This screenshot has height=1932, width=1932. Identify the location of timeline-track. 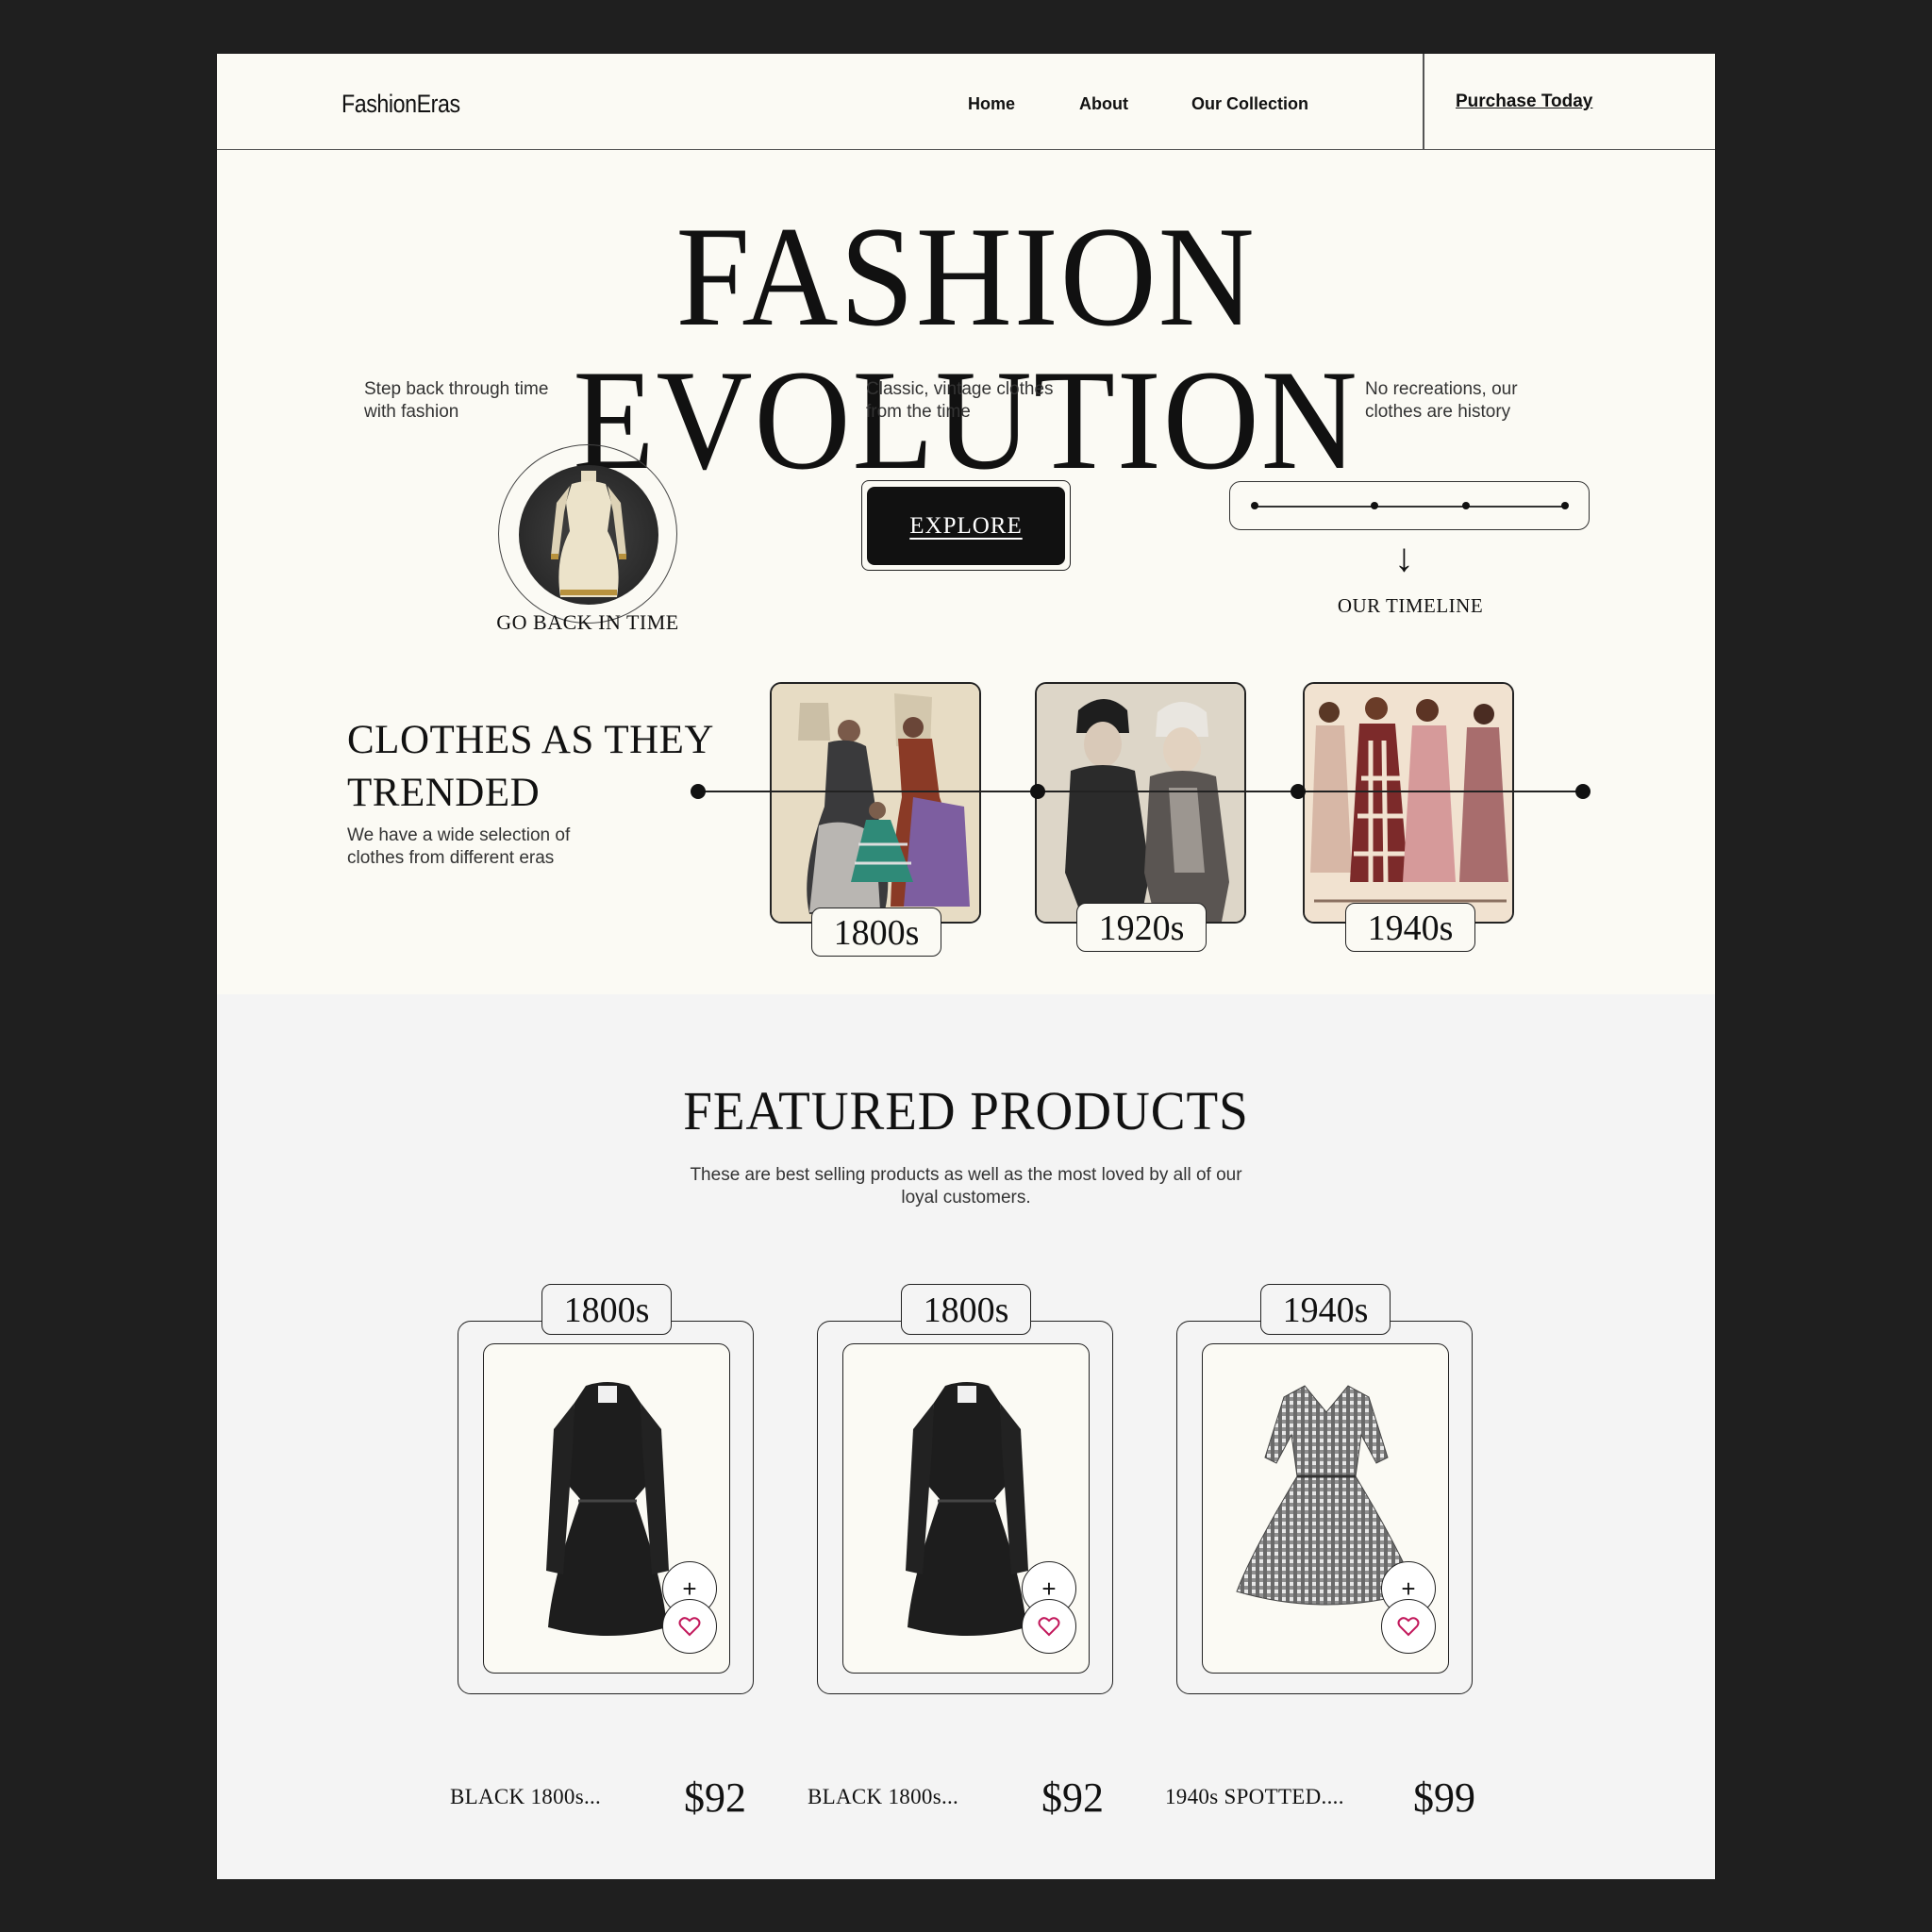
(1410, 507).